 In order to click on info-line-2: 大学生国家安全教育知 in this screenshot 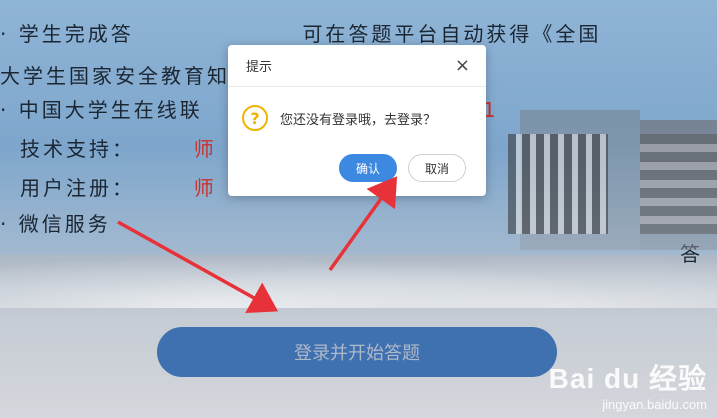, I will do `click(115, 76)`.